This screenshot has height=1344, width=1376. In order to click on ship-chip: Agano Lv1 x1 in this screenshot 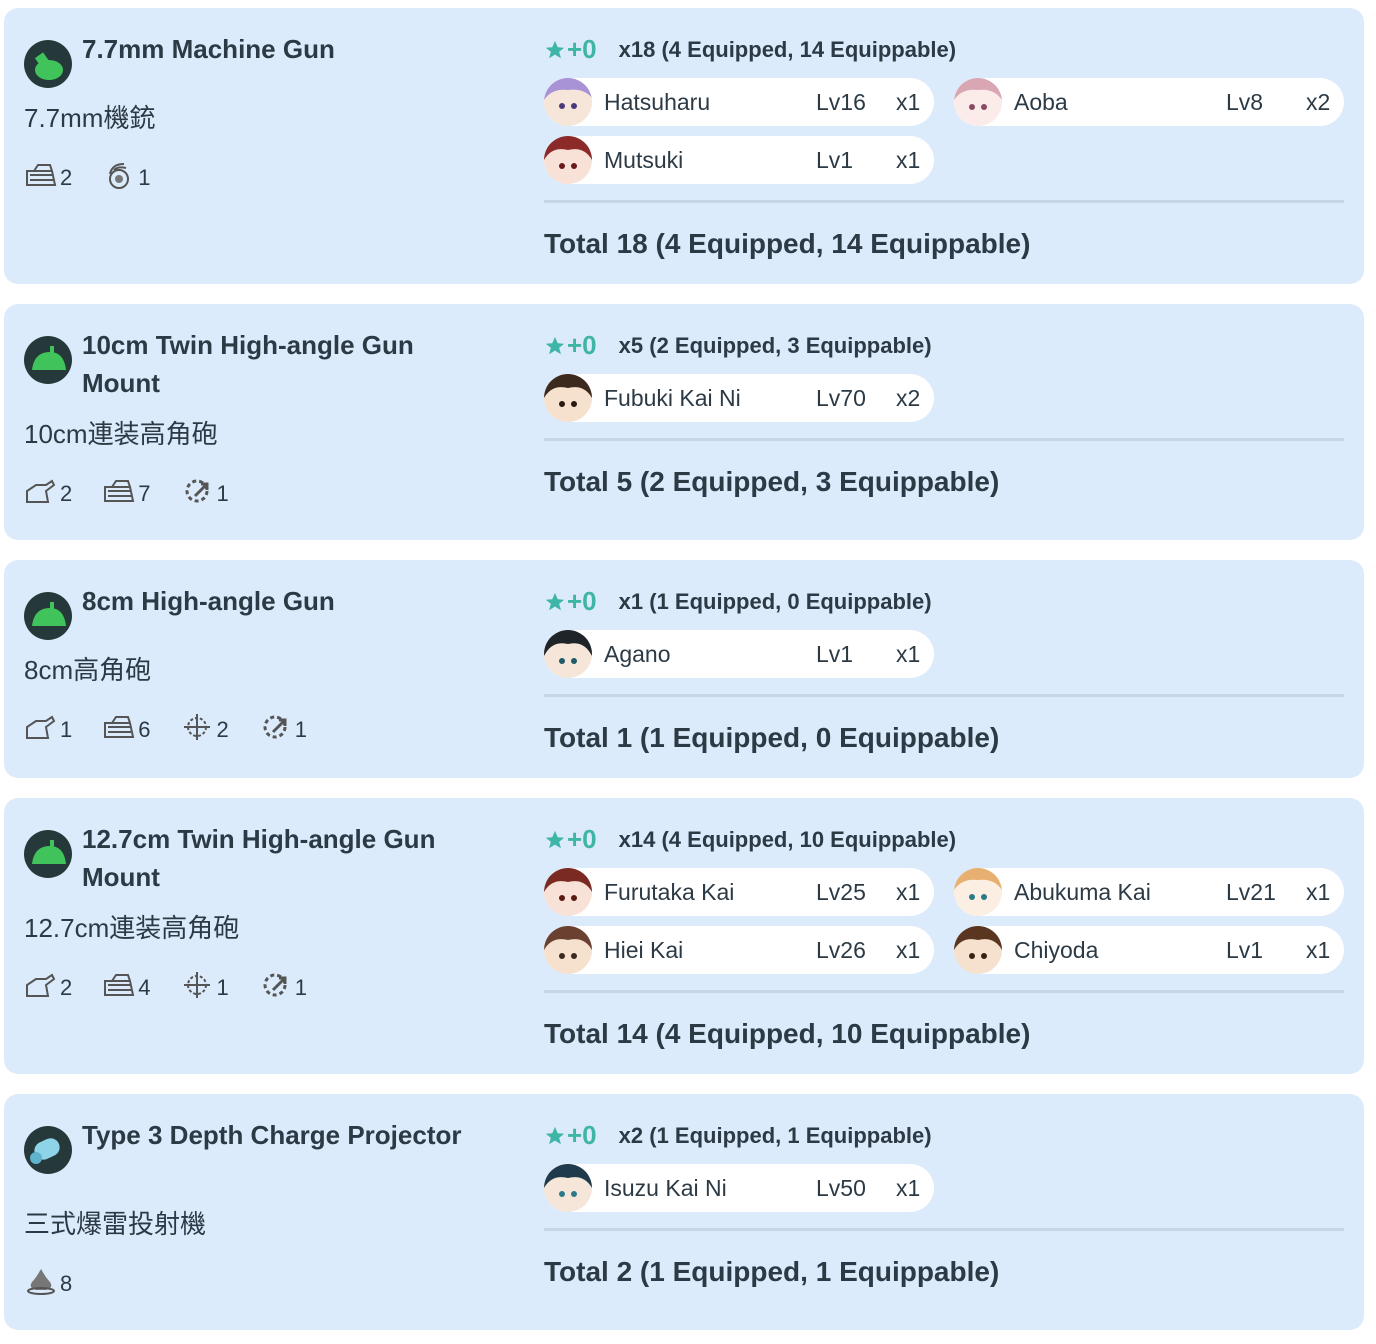, I will do `click(739, 654)`.